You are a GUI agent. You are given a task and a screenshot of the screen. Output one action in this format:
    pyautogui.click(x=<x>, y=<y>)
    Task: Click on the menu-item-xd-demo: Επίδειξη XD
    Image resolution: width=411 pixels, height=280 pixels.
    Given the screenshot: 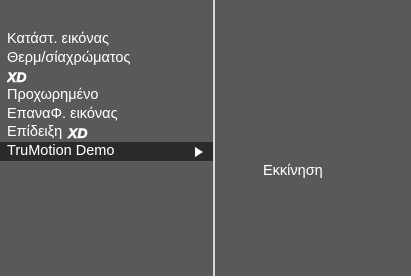 What is the action you would take?
    pyautogui.click(x=106, y=132)
    